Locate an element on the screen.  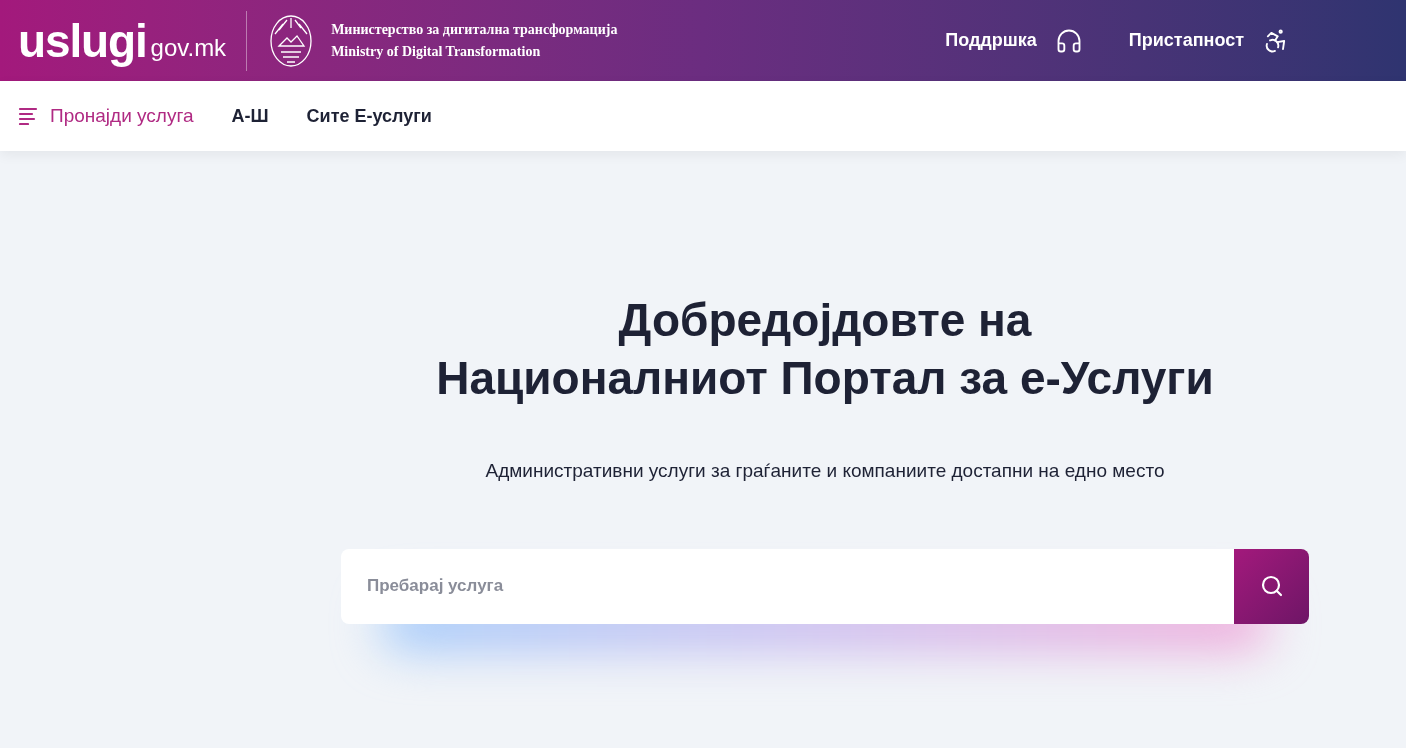
ministry-name: Министерство за дигитална трансформација is located at coordinates (474, 29).